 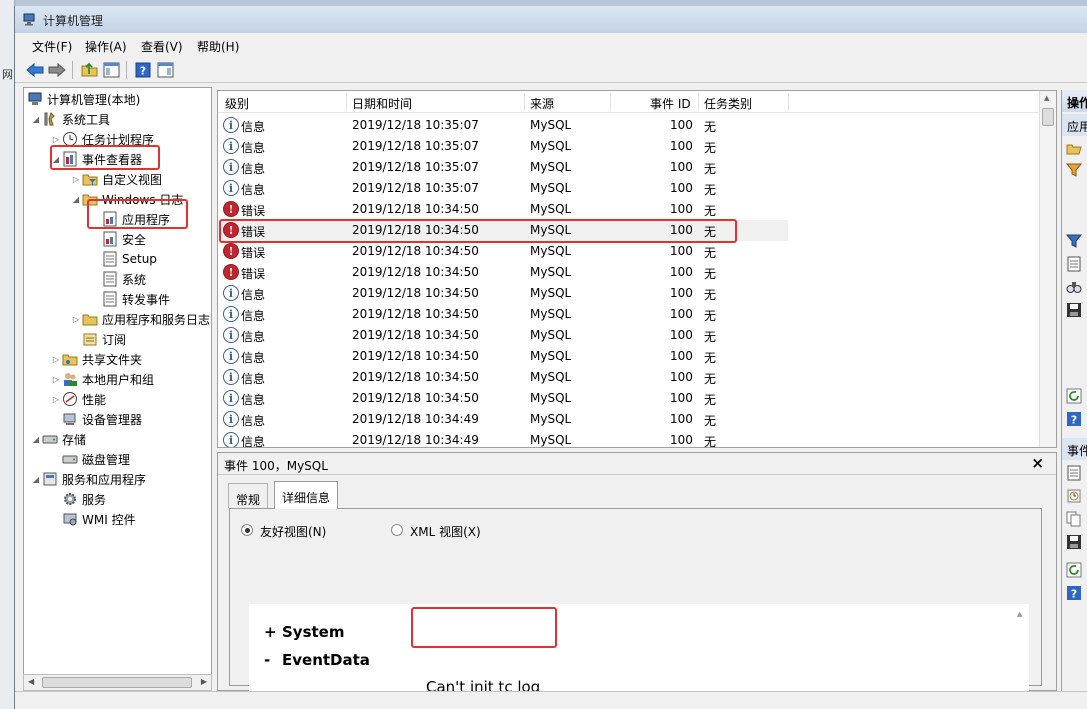 I want to click on close-icon: ×, so click(x=1037, y=463).